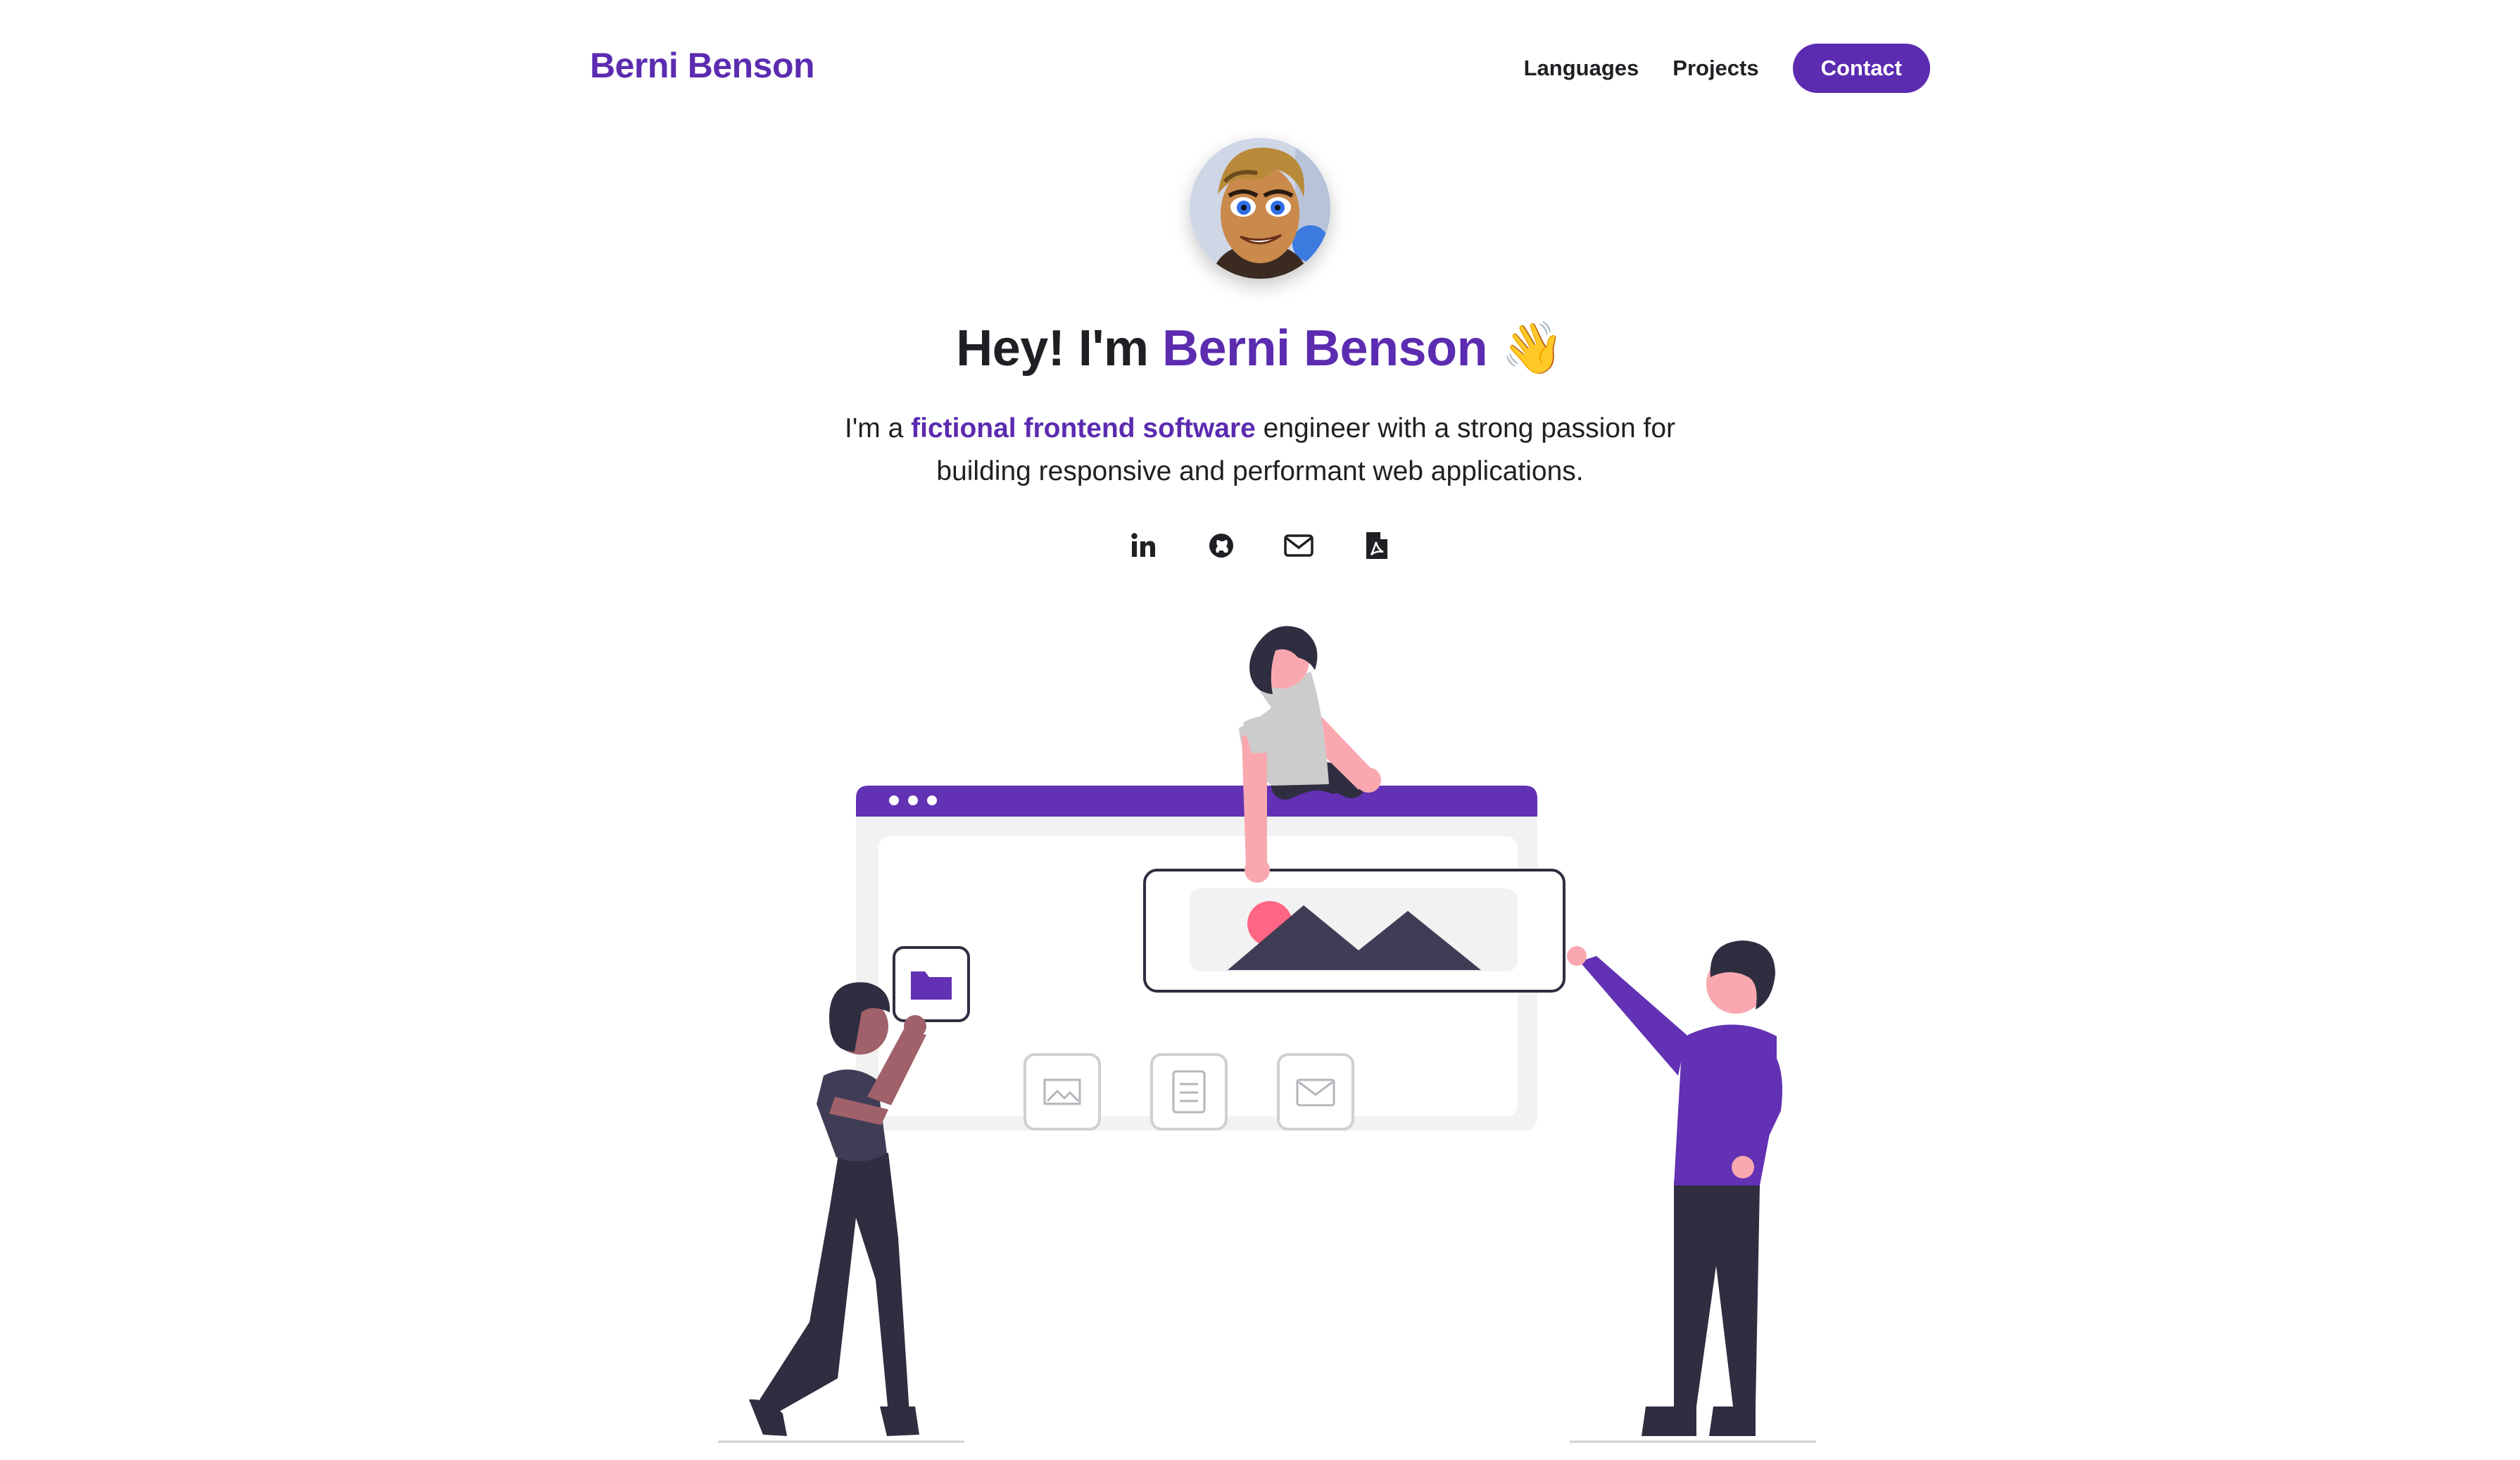  I want to click on wave-emoji-icon: 👋, so click(1533, 348).